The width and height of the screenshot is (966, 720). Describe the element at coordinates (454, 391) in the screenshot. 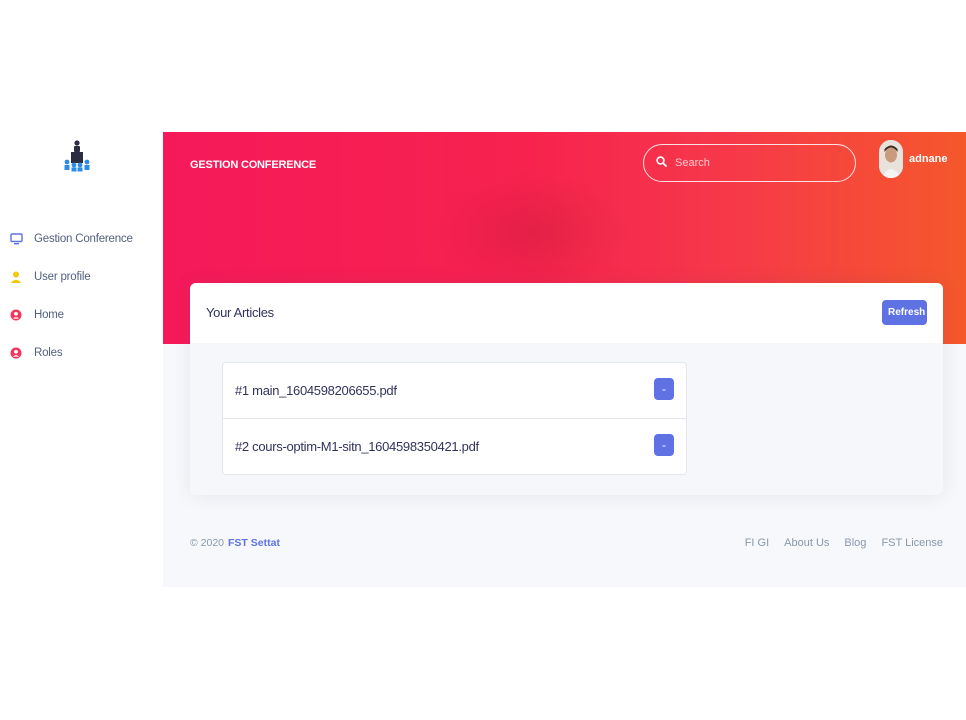

I see `list-item: #1 main_1604598206655.pdf -` at that location.